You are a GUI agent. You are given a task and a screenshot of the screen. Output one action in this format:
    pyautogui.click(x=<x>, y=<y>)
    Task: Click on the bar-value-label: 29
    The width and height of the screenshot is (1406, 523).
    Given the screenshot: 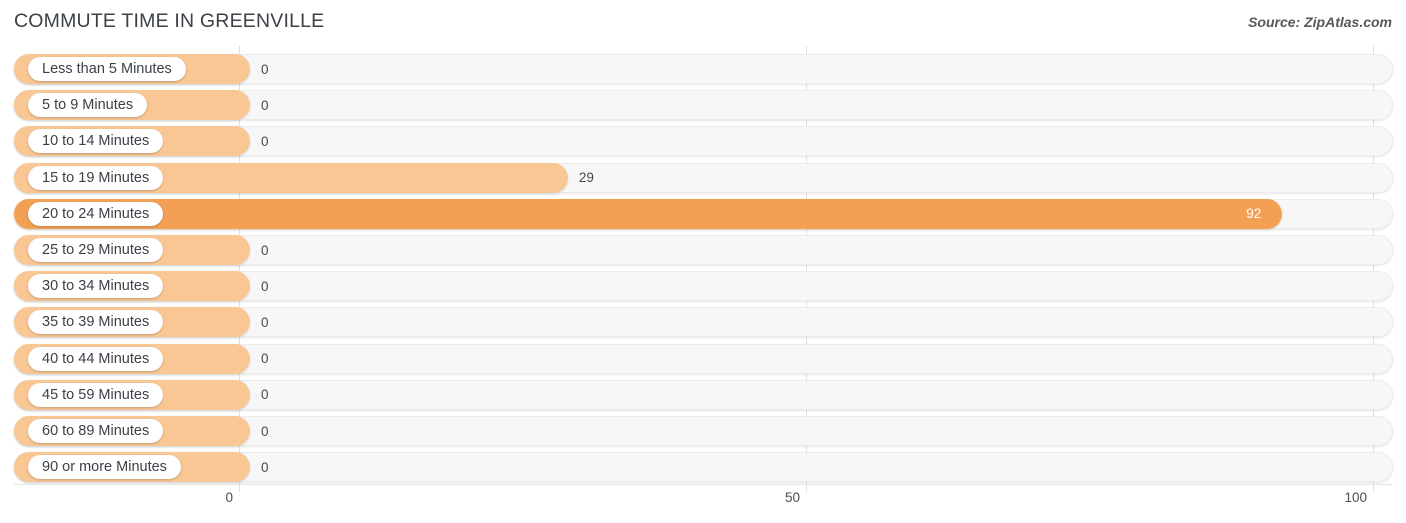 What is the action you would take?
    pyautogui.click(x=586, y=178)
    